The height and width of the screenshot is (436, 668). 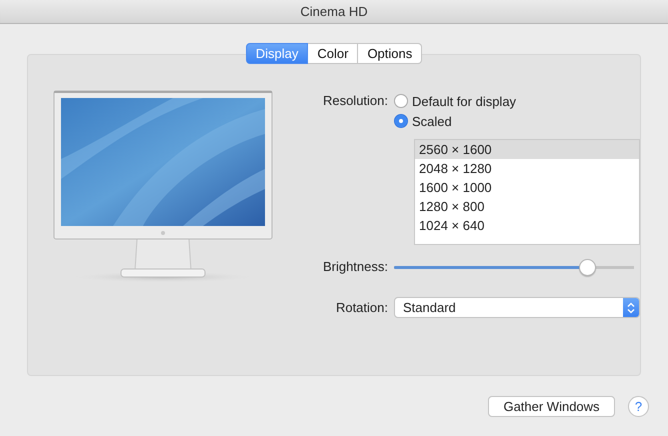 I want to click on dropdown-value: Standard, so click(x=429, y=307).